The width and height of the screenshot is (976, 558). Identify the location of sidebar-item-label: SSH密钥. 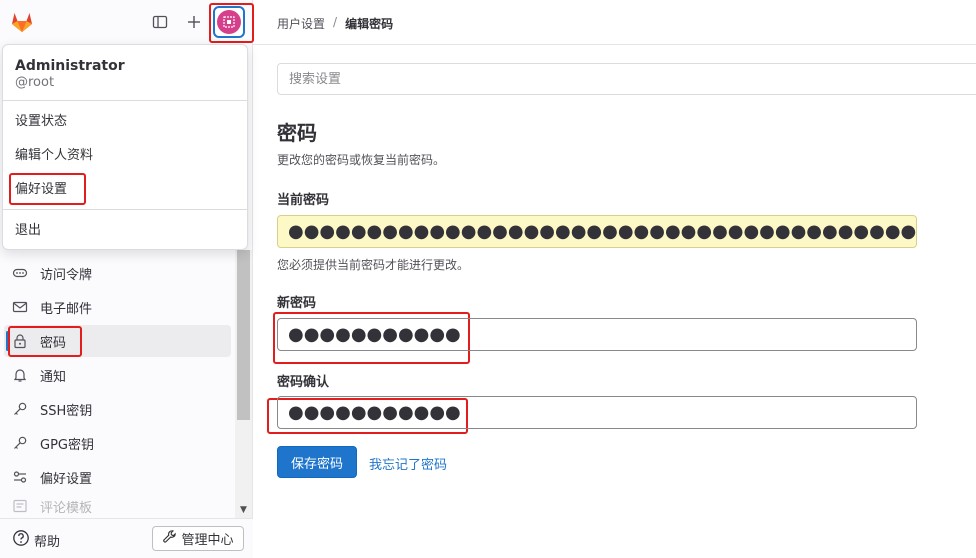
(66, 411).